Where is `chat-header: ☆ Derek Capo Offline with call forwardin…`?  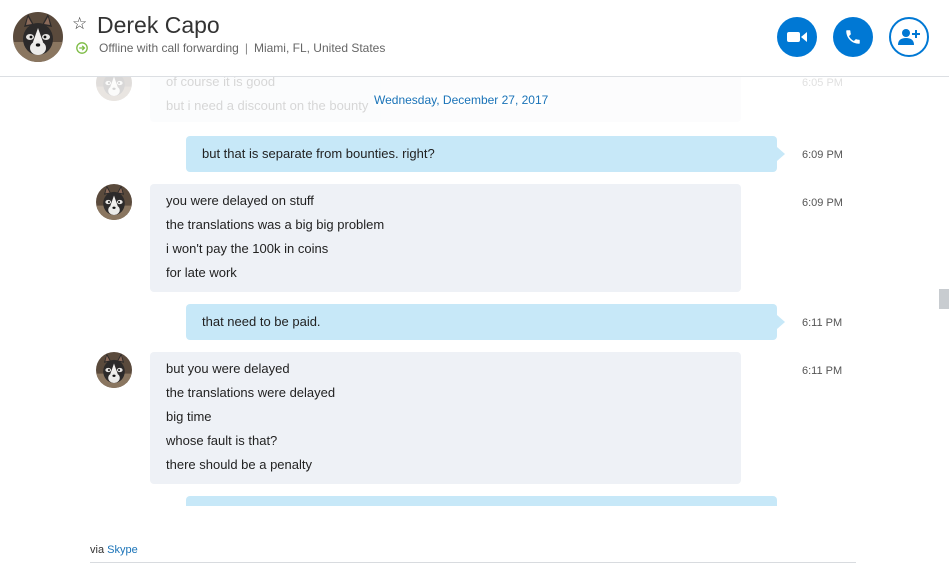 chat-header: ☆ Derek Capo Offline with call forwardin… is located at coordinates (474, 38).